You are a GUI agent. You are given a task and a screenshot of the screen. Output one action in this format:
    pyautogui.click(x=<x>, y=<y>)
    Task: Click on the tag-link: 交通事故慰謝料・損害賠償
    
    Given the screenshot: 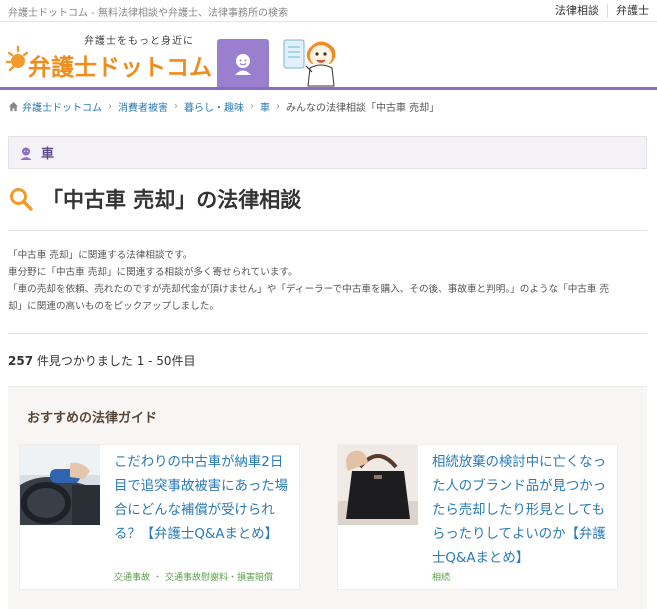 What is the action you would take?
    pyautogui.click(x=219, y=578)
    